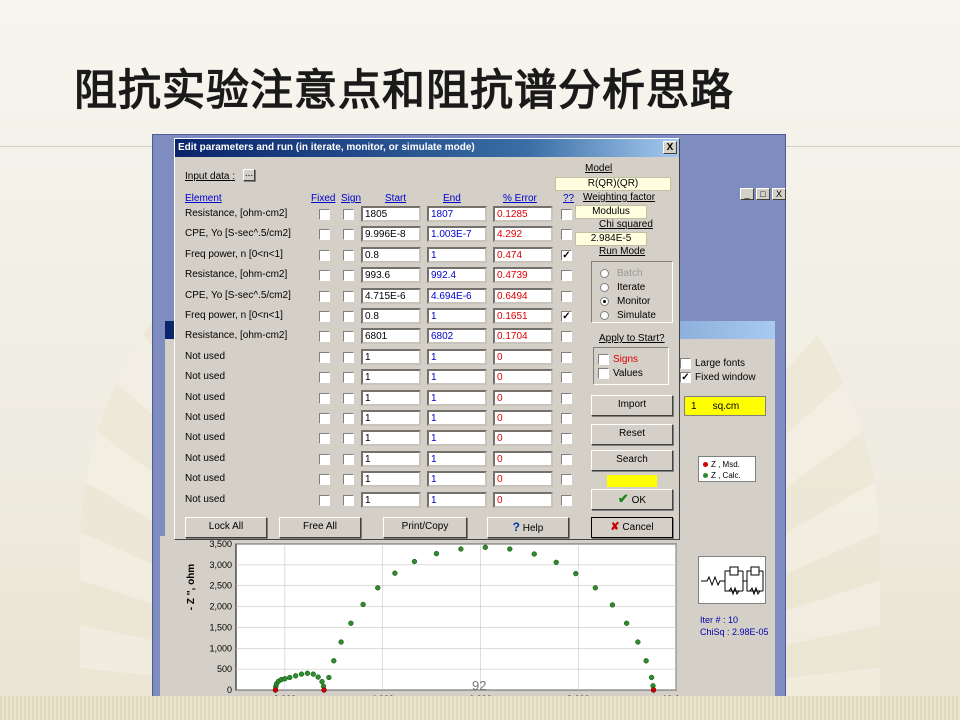 This screenshot has width=960, height=720. I want to click on reset-button: Reset, so click(632, 434).